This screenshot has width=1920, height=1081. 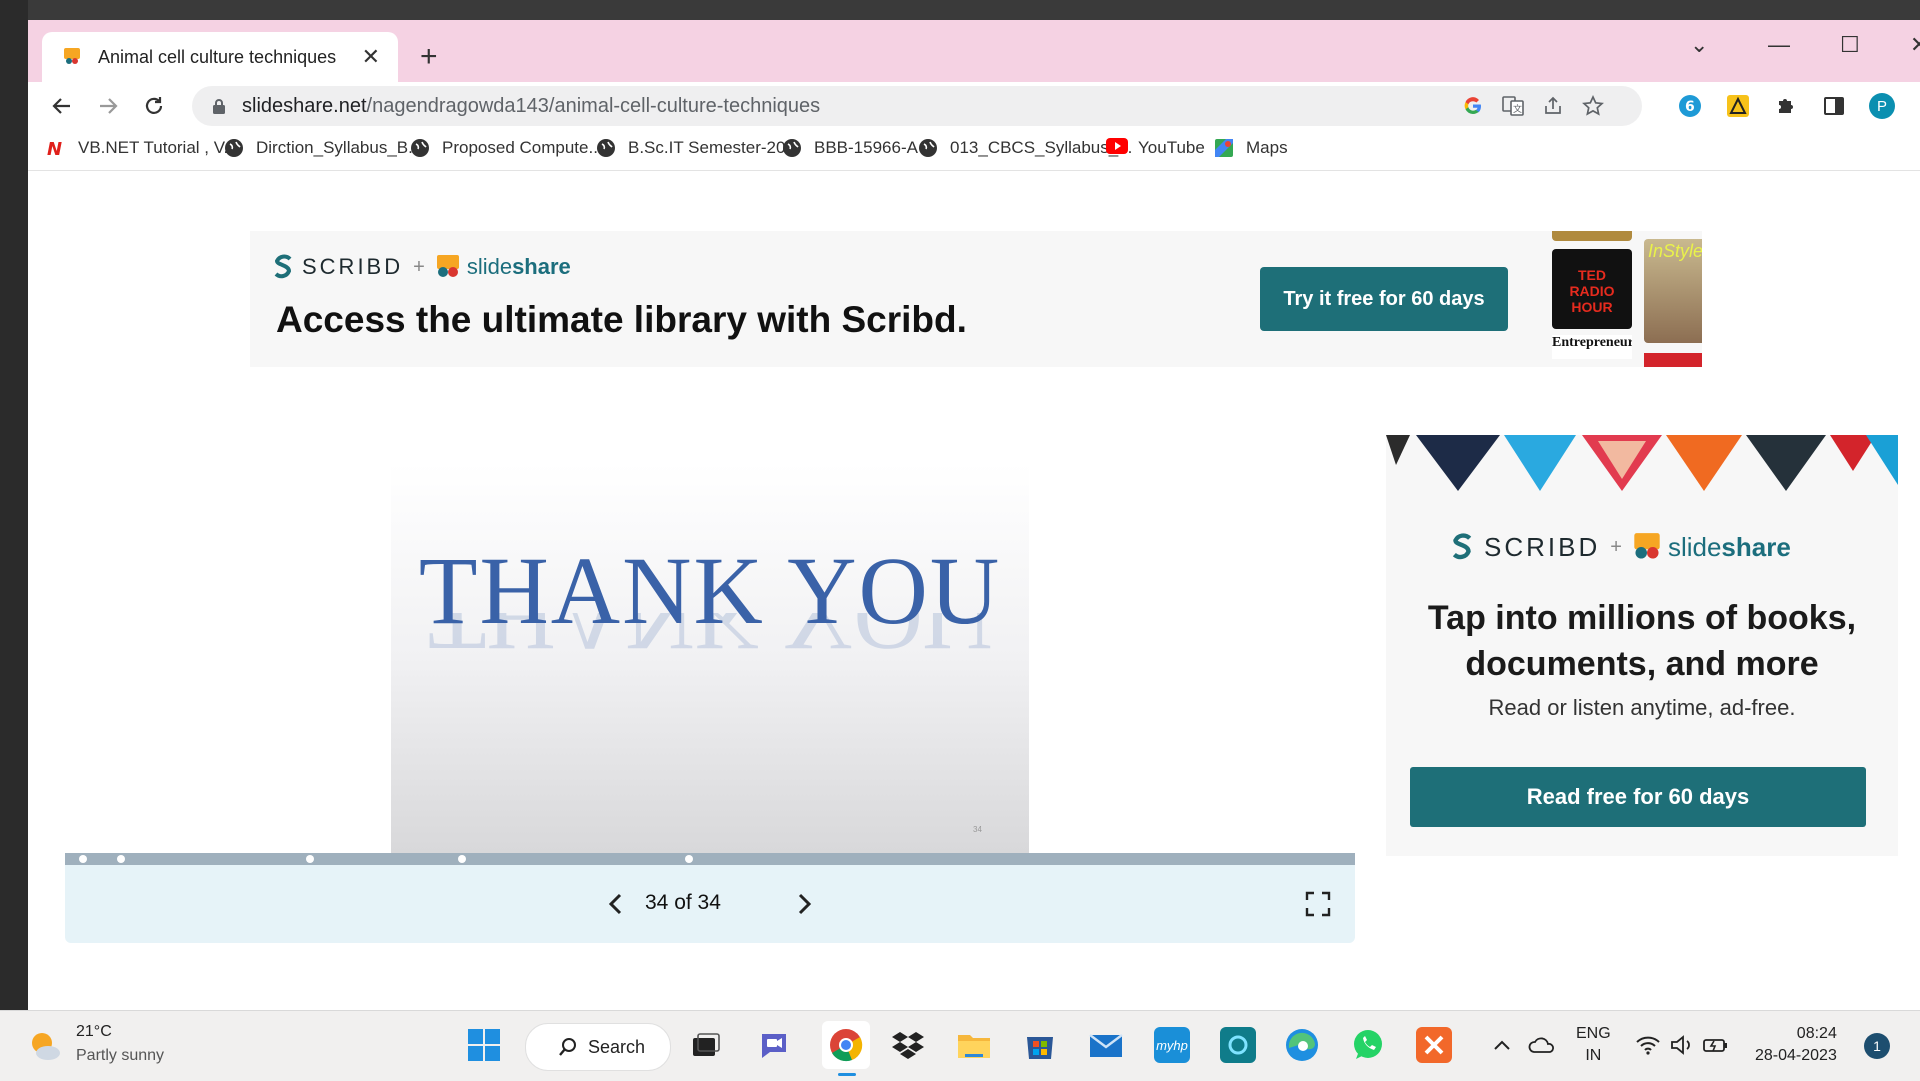 What do you see at coordinates (621, 319) in the screenshot?
I see `top-banner-headline: Access the ultimate library with Scribd.` at bounding box center [621, 319].